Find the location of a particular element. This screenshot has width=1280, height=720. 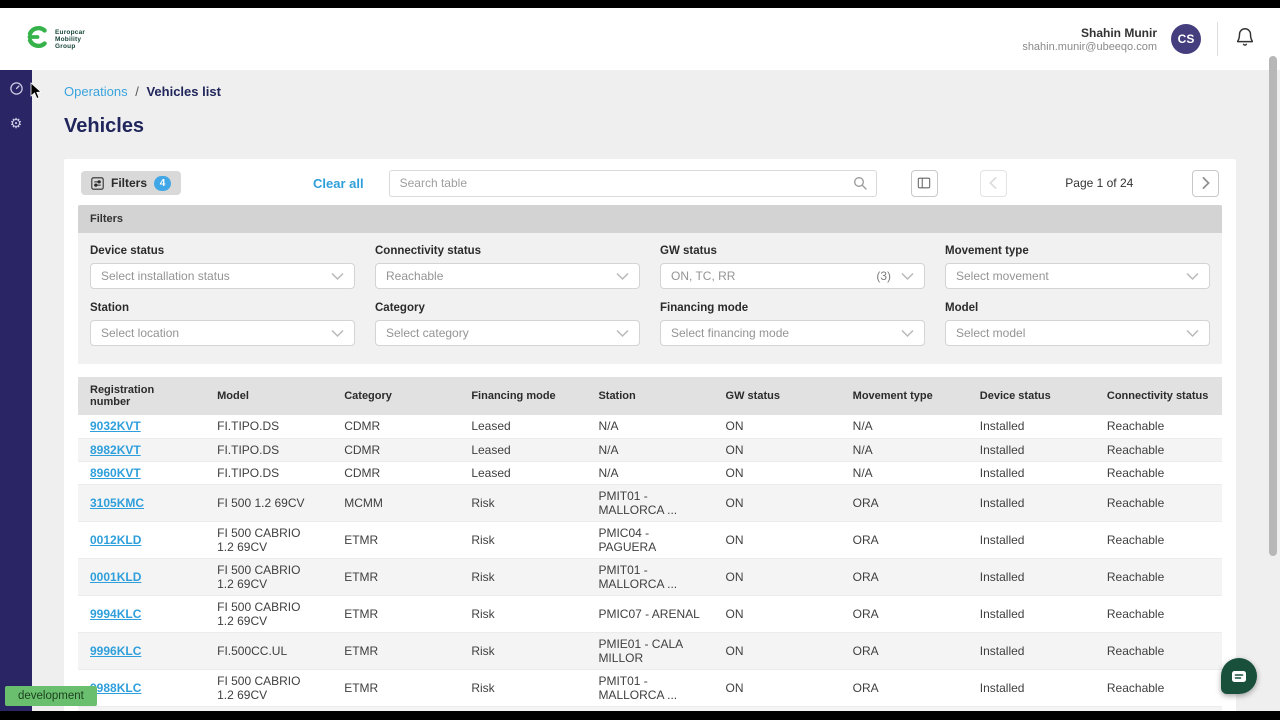

letterbox-bottom is located at coordinates (640, 715).